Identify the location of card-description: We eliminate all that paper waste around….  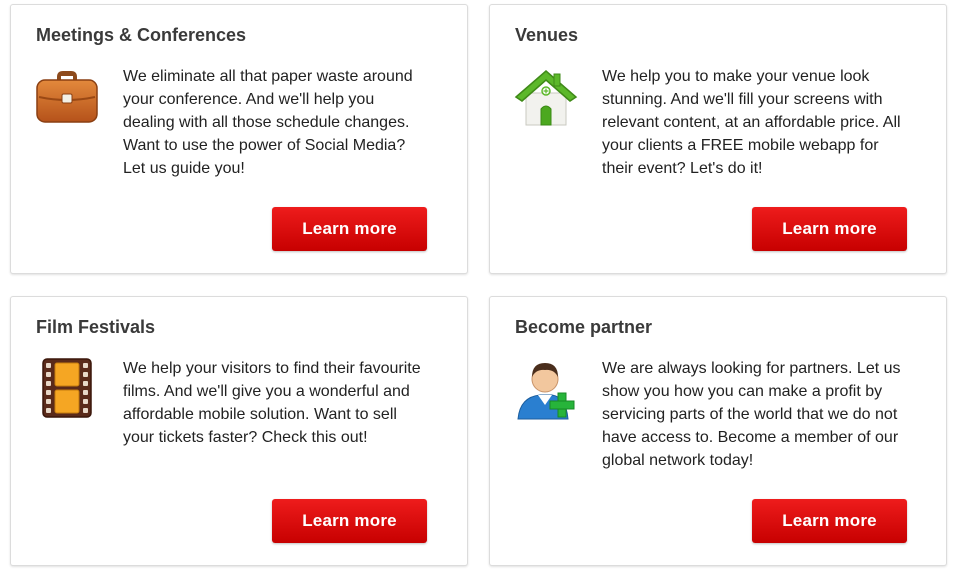
(268, 122).